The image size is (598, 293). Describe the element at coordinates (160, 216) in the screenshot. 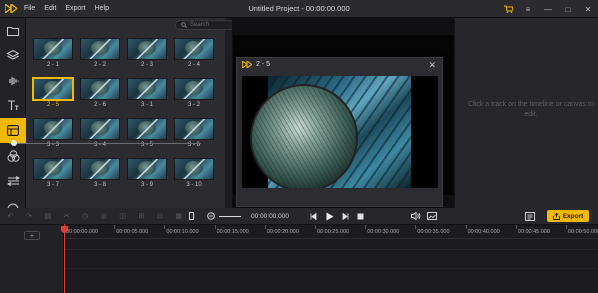

I see `duration-icon: ⊟` at that location.